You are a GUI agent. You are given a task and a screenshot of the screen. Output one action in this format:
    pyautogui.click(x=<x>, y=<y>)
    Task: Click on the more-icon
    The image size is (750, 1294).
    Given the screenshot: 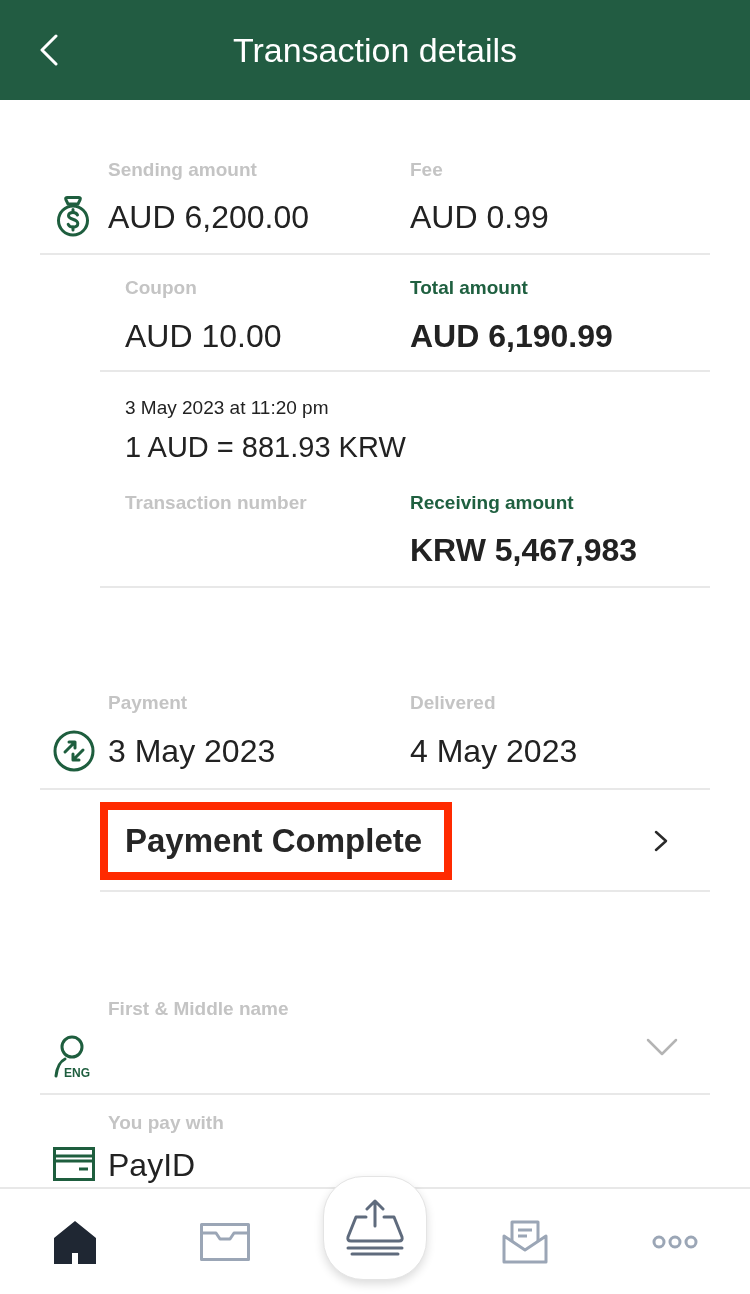 What is the action you would take?
    pyautogui.click(x=675, y=1241)
    